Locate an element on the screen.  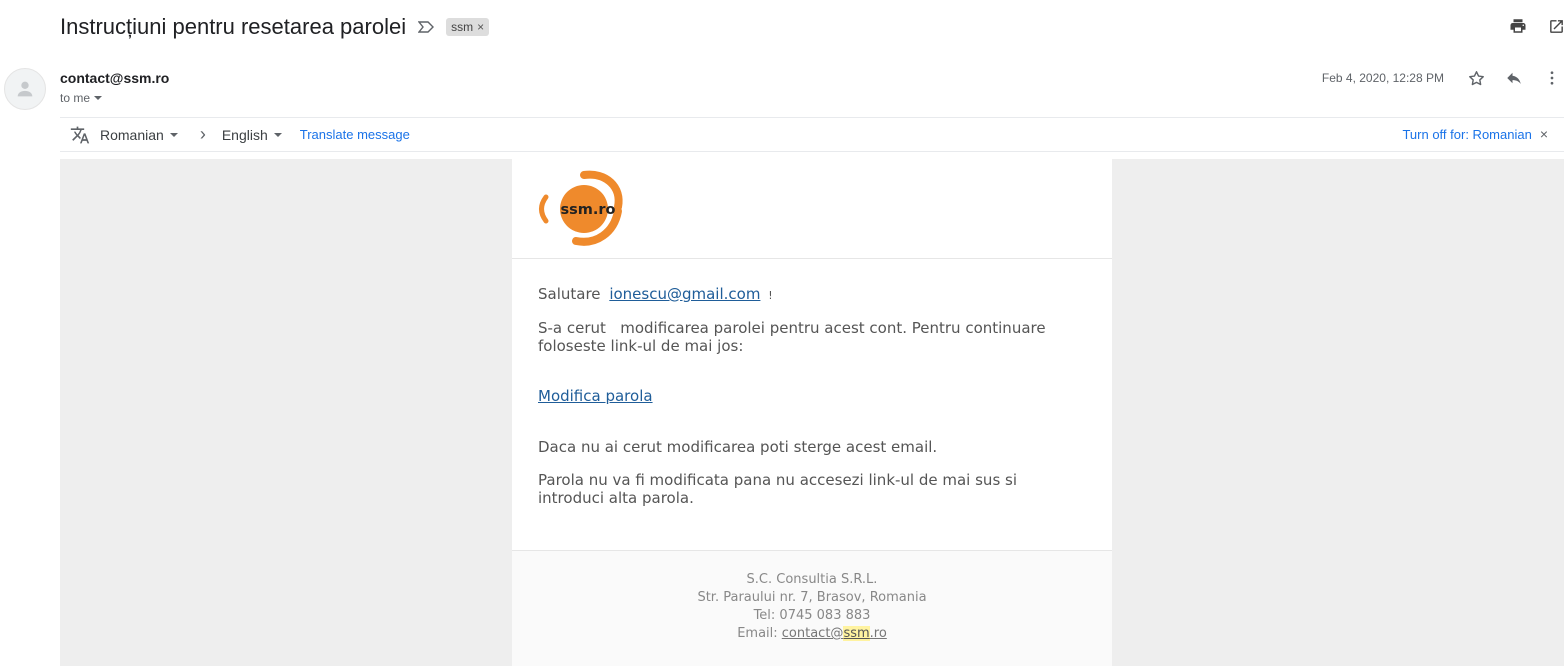
footer-email-tld: .ro is located at coordinates (878, 633).